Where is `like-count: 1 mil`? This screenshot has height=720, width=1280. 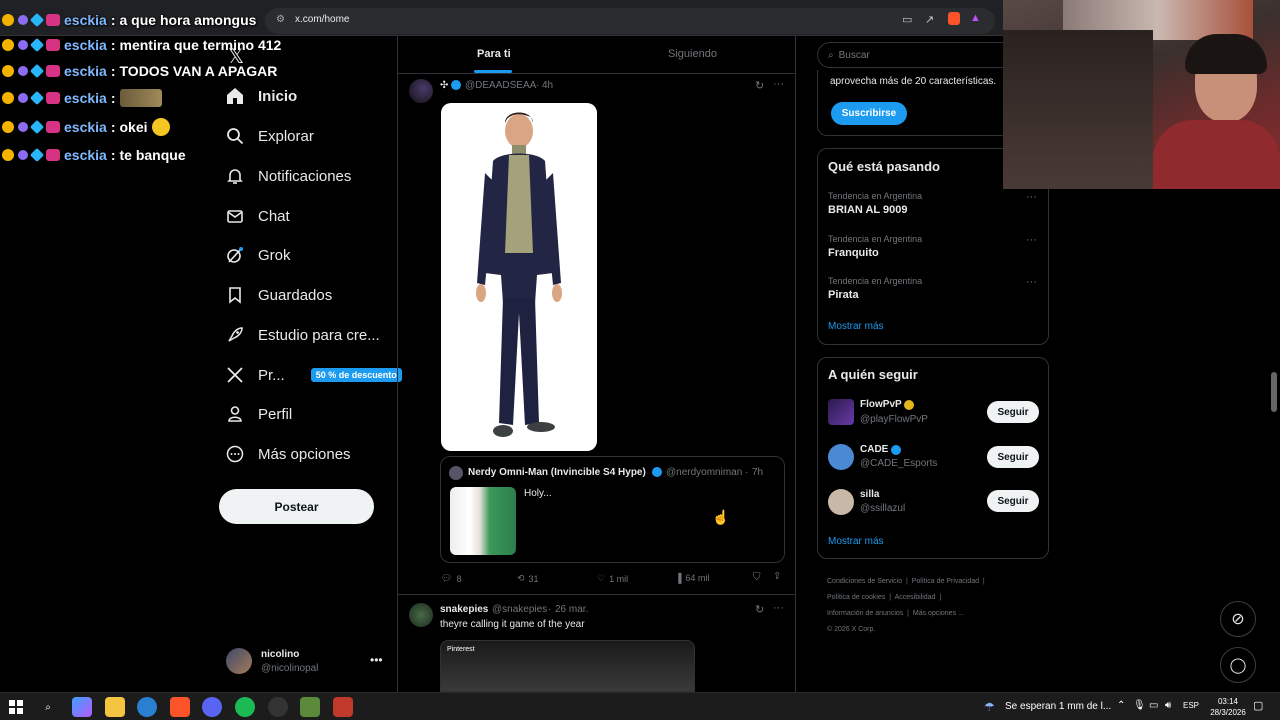 like-count: 1 mil is located at coordinates (619, 578).